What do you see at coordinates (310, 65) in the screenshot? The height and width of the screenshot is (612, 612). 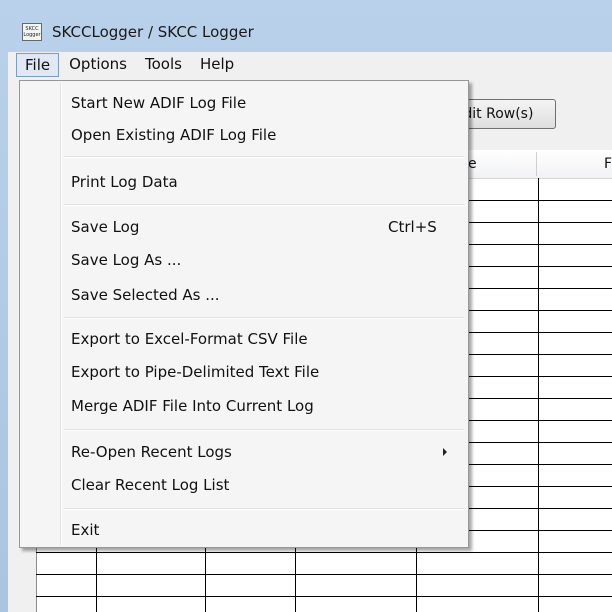 I see `menu-bar: File Options Tools Help` at bounding box center [310, 65].